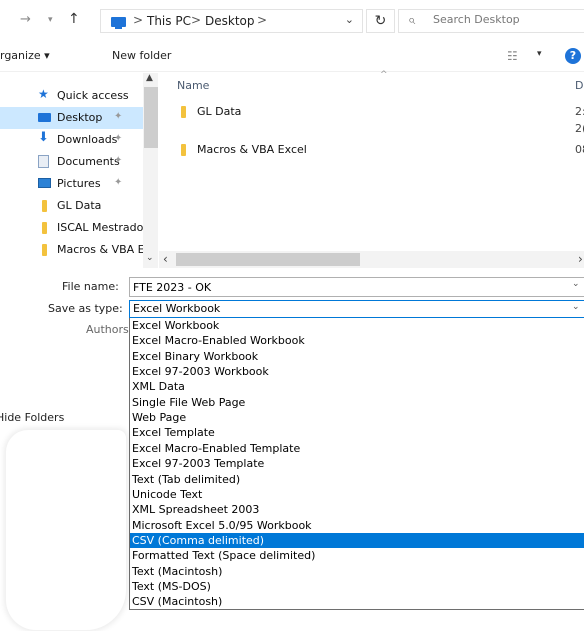  What do you see at coordinates (79, 205) in the screenshot?
I see `nav-item-label: GL Data` at bounding box center [79, 205].